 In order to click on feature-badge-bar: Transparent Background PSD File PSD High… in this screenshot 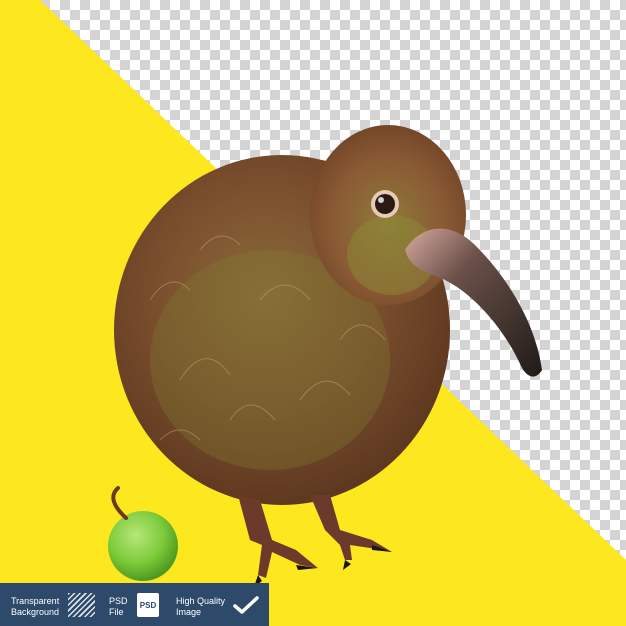, I will do `click(134, 604)`.